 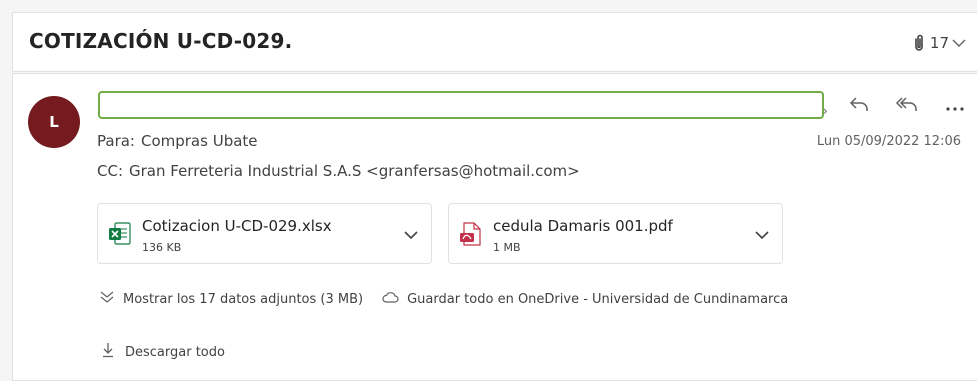 I want to click on pdf-file-icon, so click(x=471, y=236).